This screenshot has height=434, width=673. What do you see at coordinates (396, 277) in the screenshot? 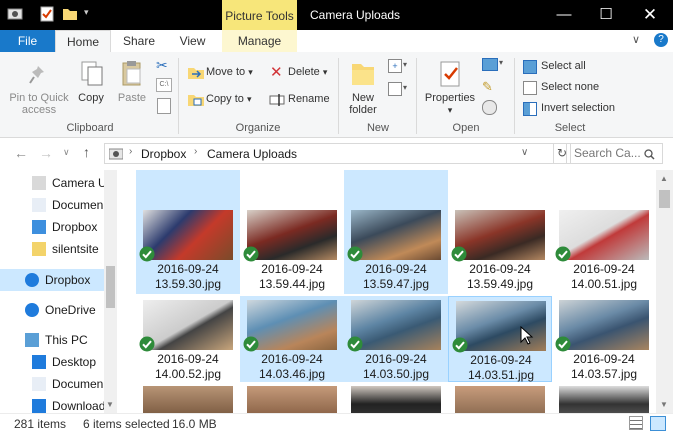
I see `file-name: 2016-09-24 13.59.47.jpg` at bounding box center [396, 277].